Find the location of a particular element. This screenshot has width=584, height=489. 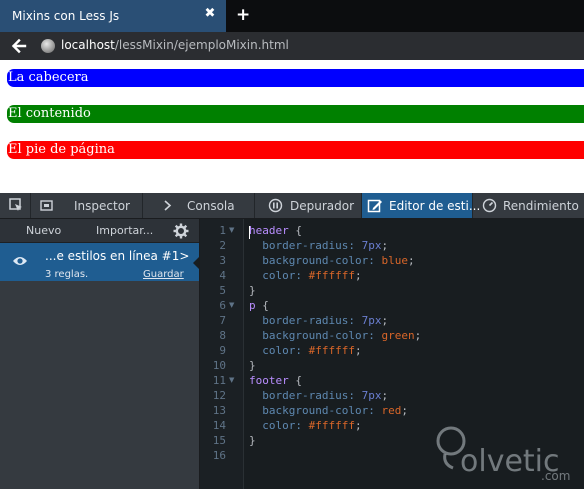

rule-count: 3 reglas. is located at coordinates (67, 274).